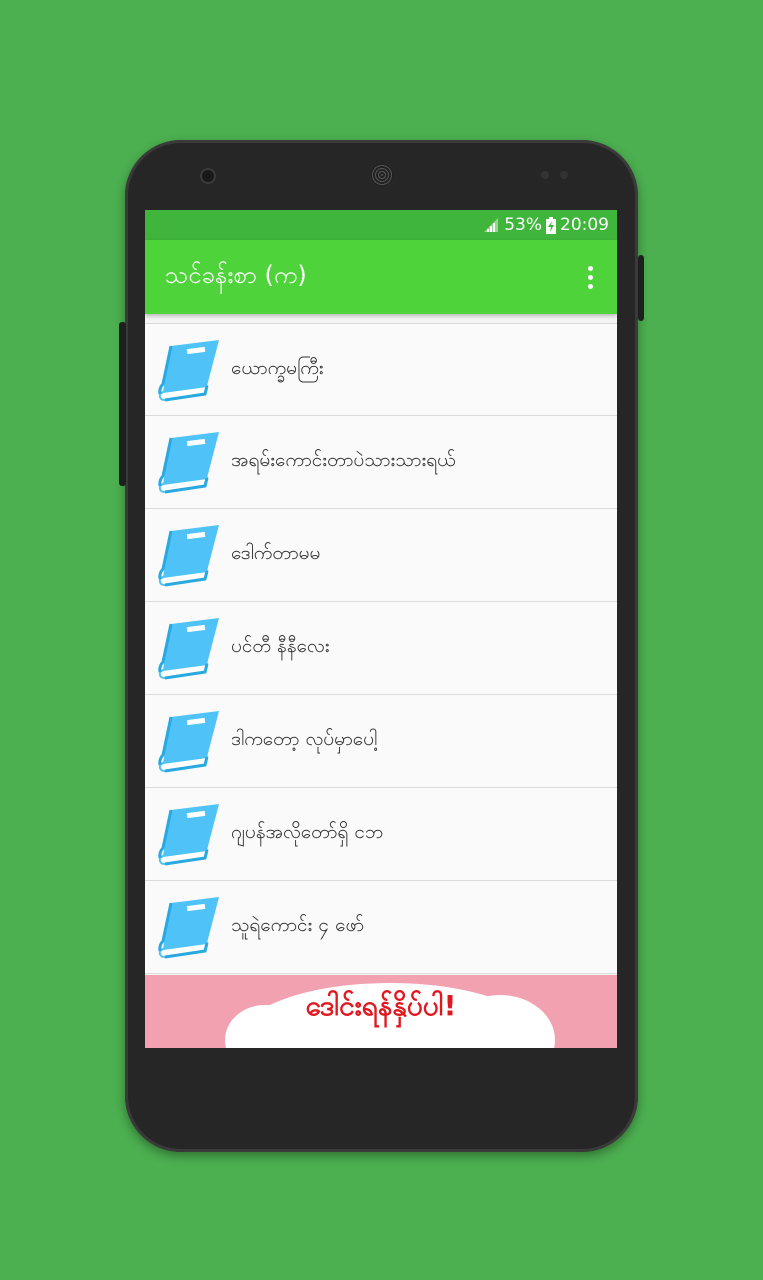 The width and height of the screenshot is (763, 1280). I want to click on signal-icon, so click(491, 225).